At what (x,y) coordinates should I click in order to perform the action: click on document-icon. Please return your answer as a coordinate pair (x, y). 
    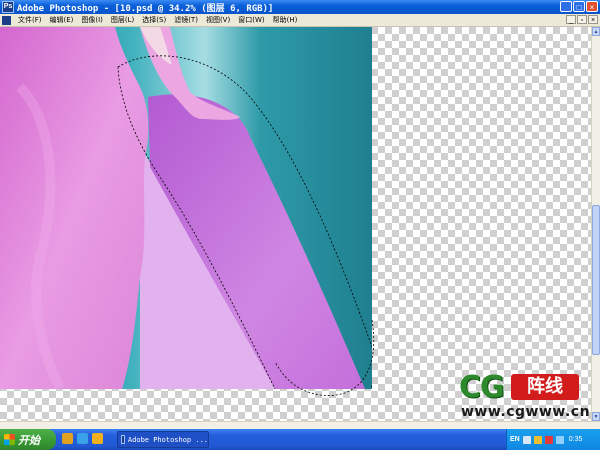
    Looking at the image, I should click on (6, 20).